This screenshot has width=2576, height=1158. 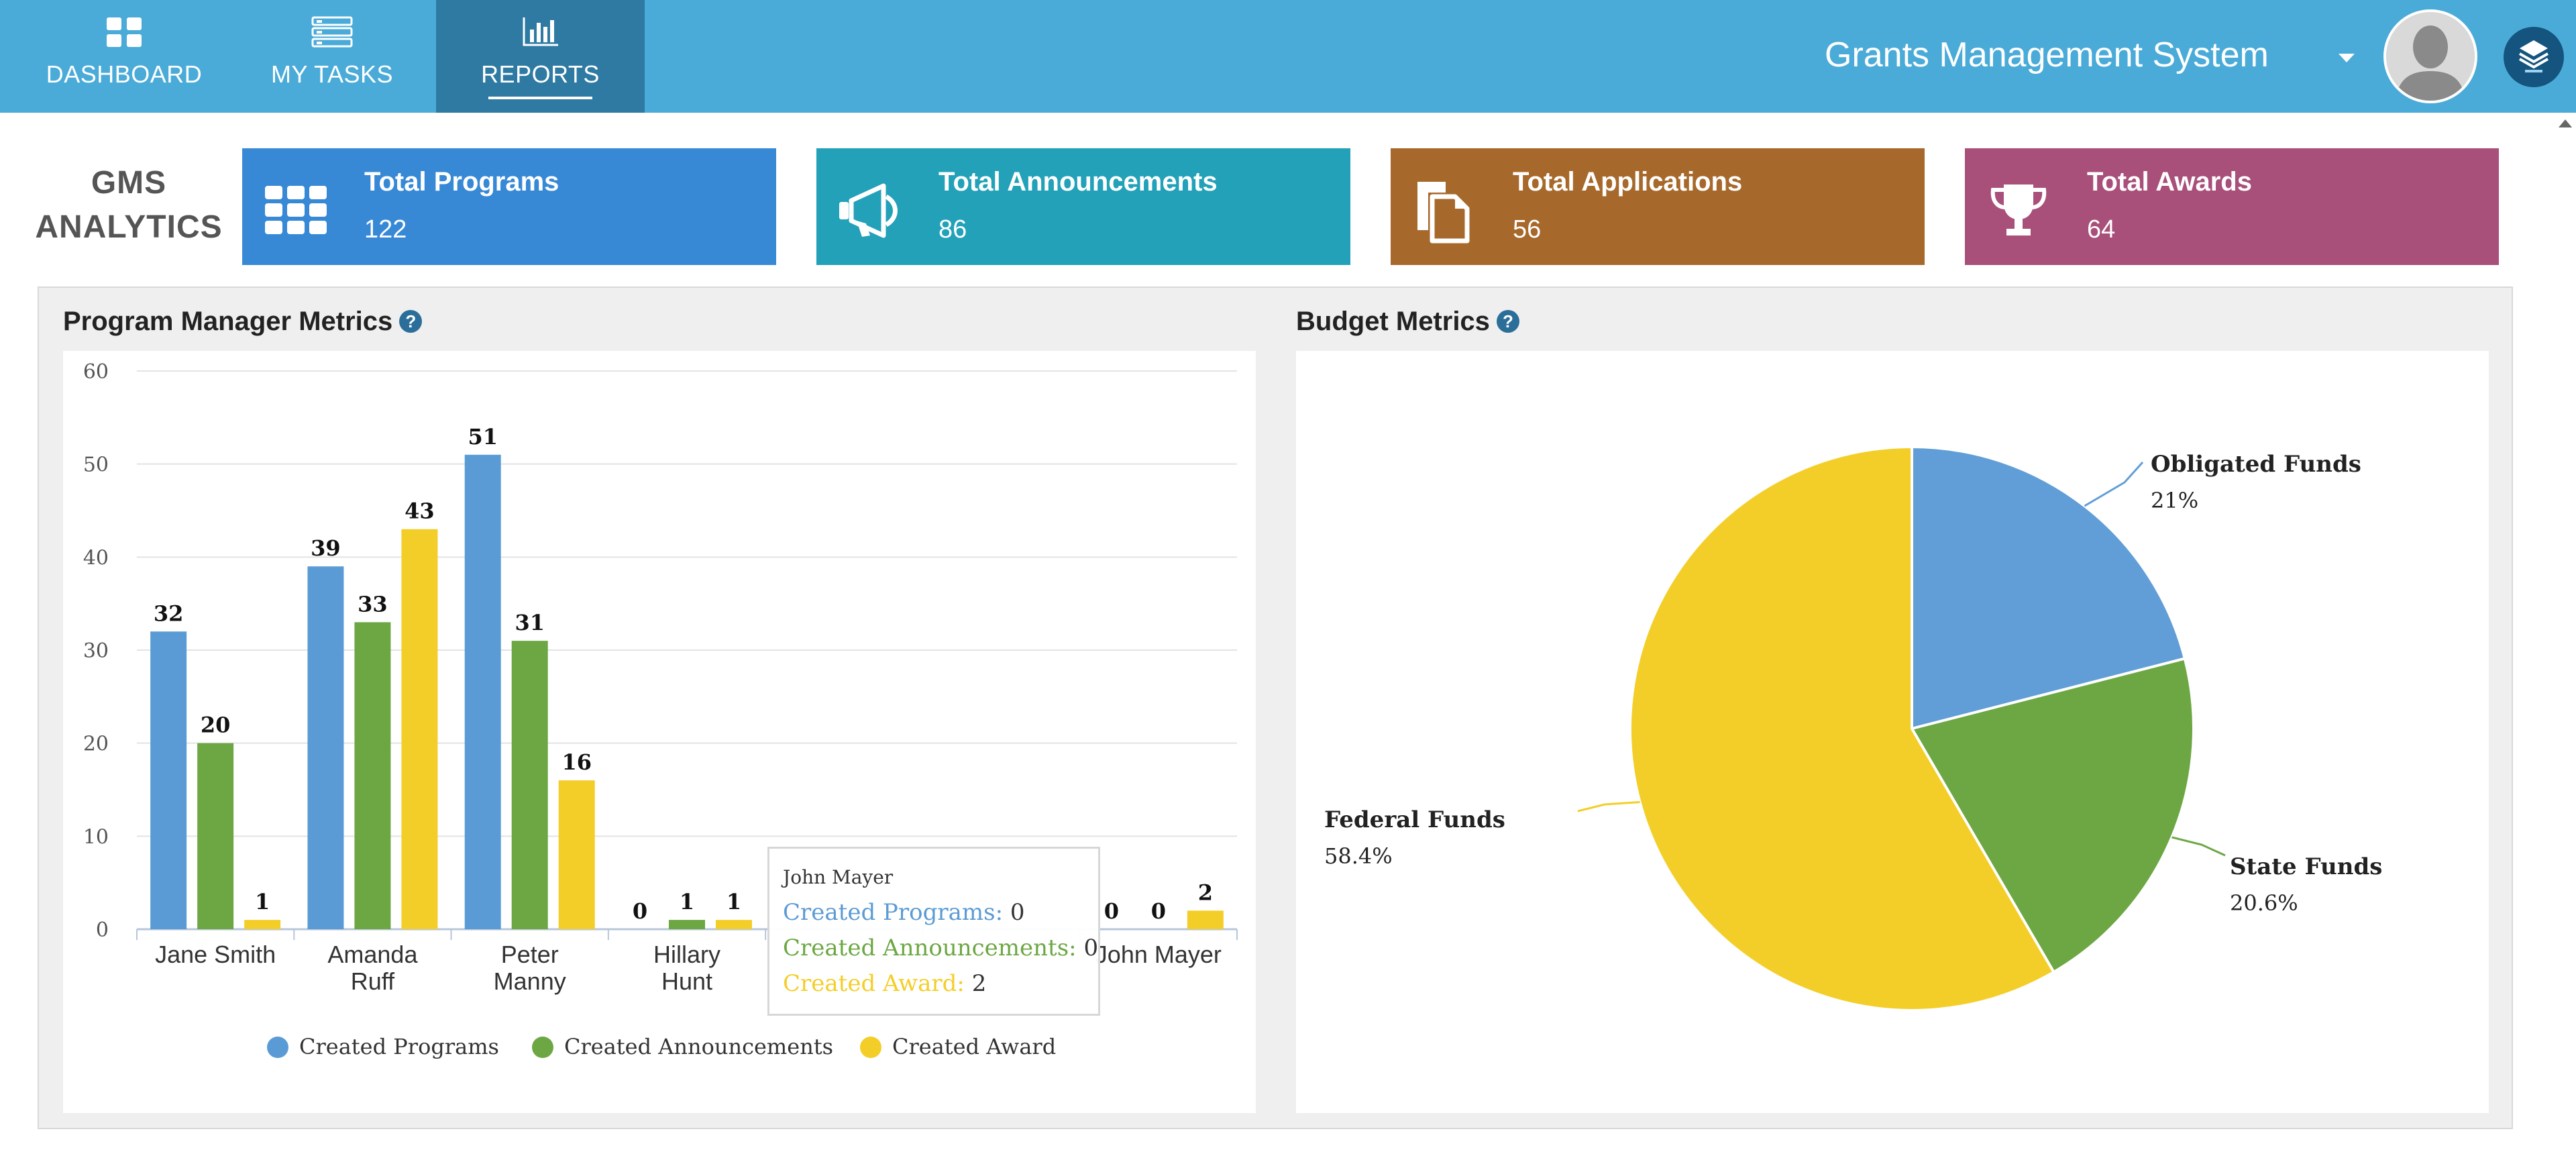 I want to click on app-title-dropdown: Grants Management System, so click(x=2047, y=55).